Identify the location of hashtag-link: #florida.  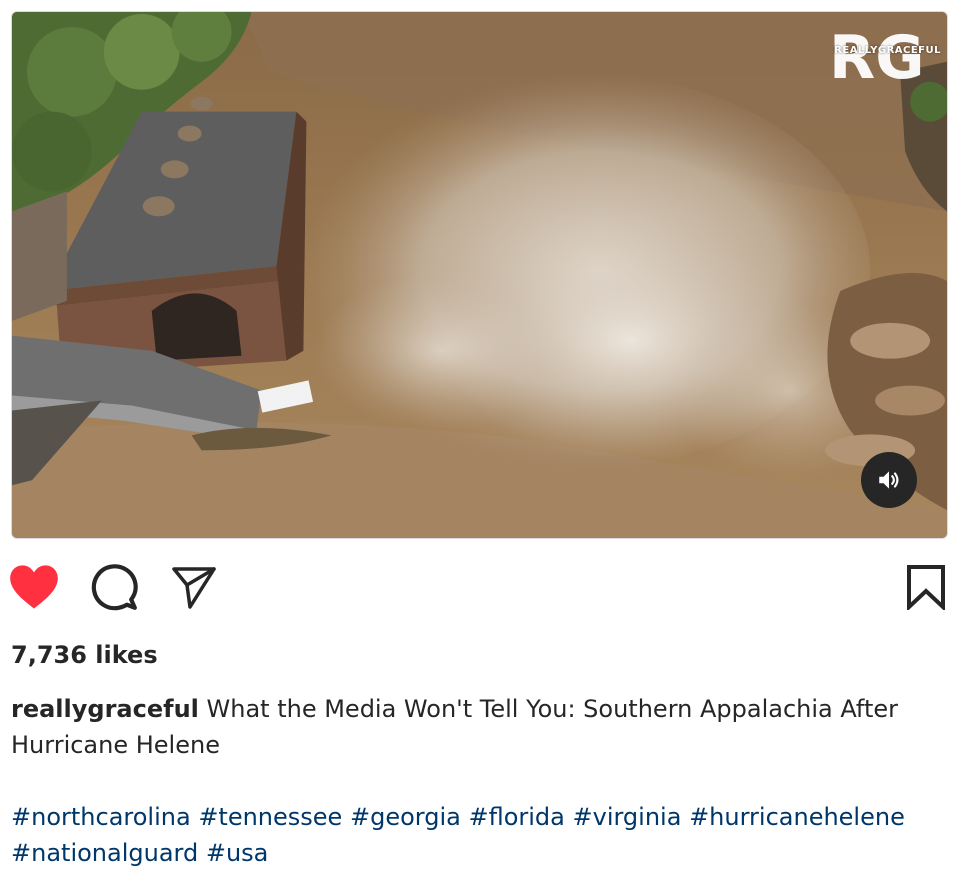
(516, 817).